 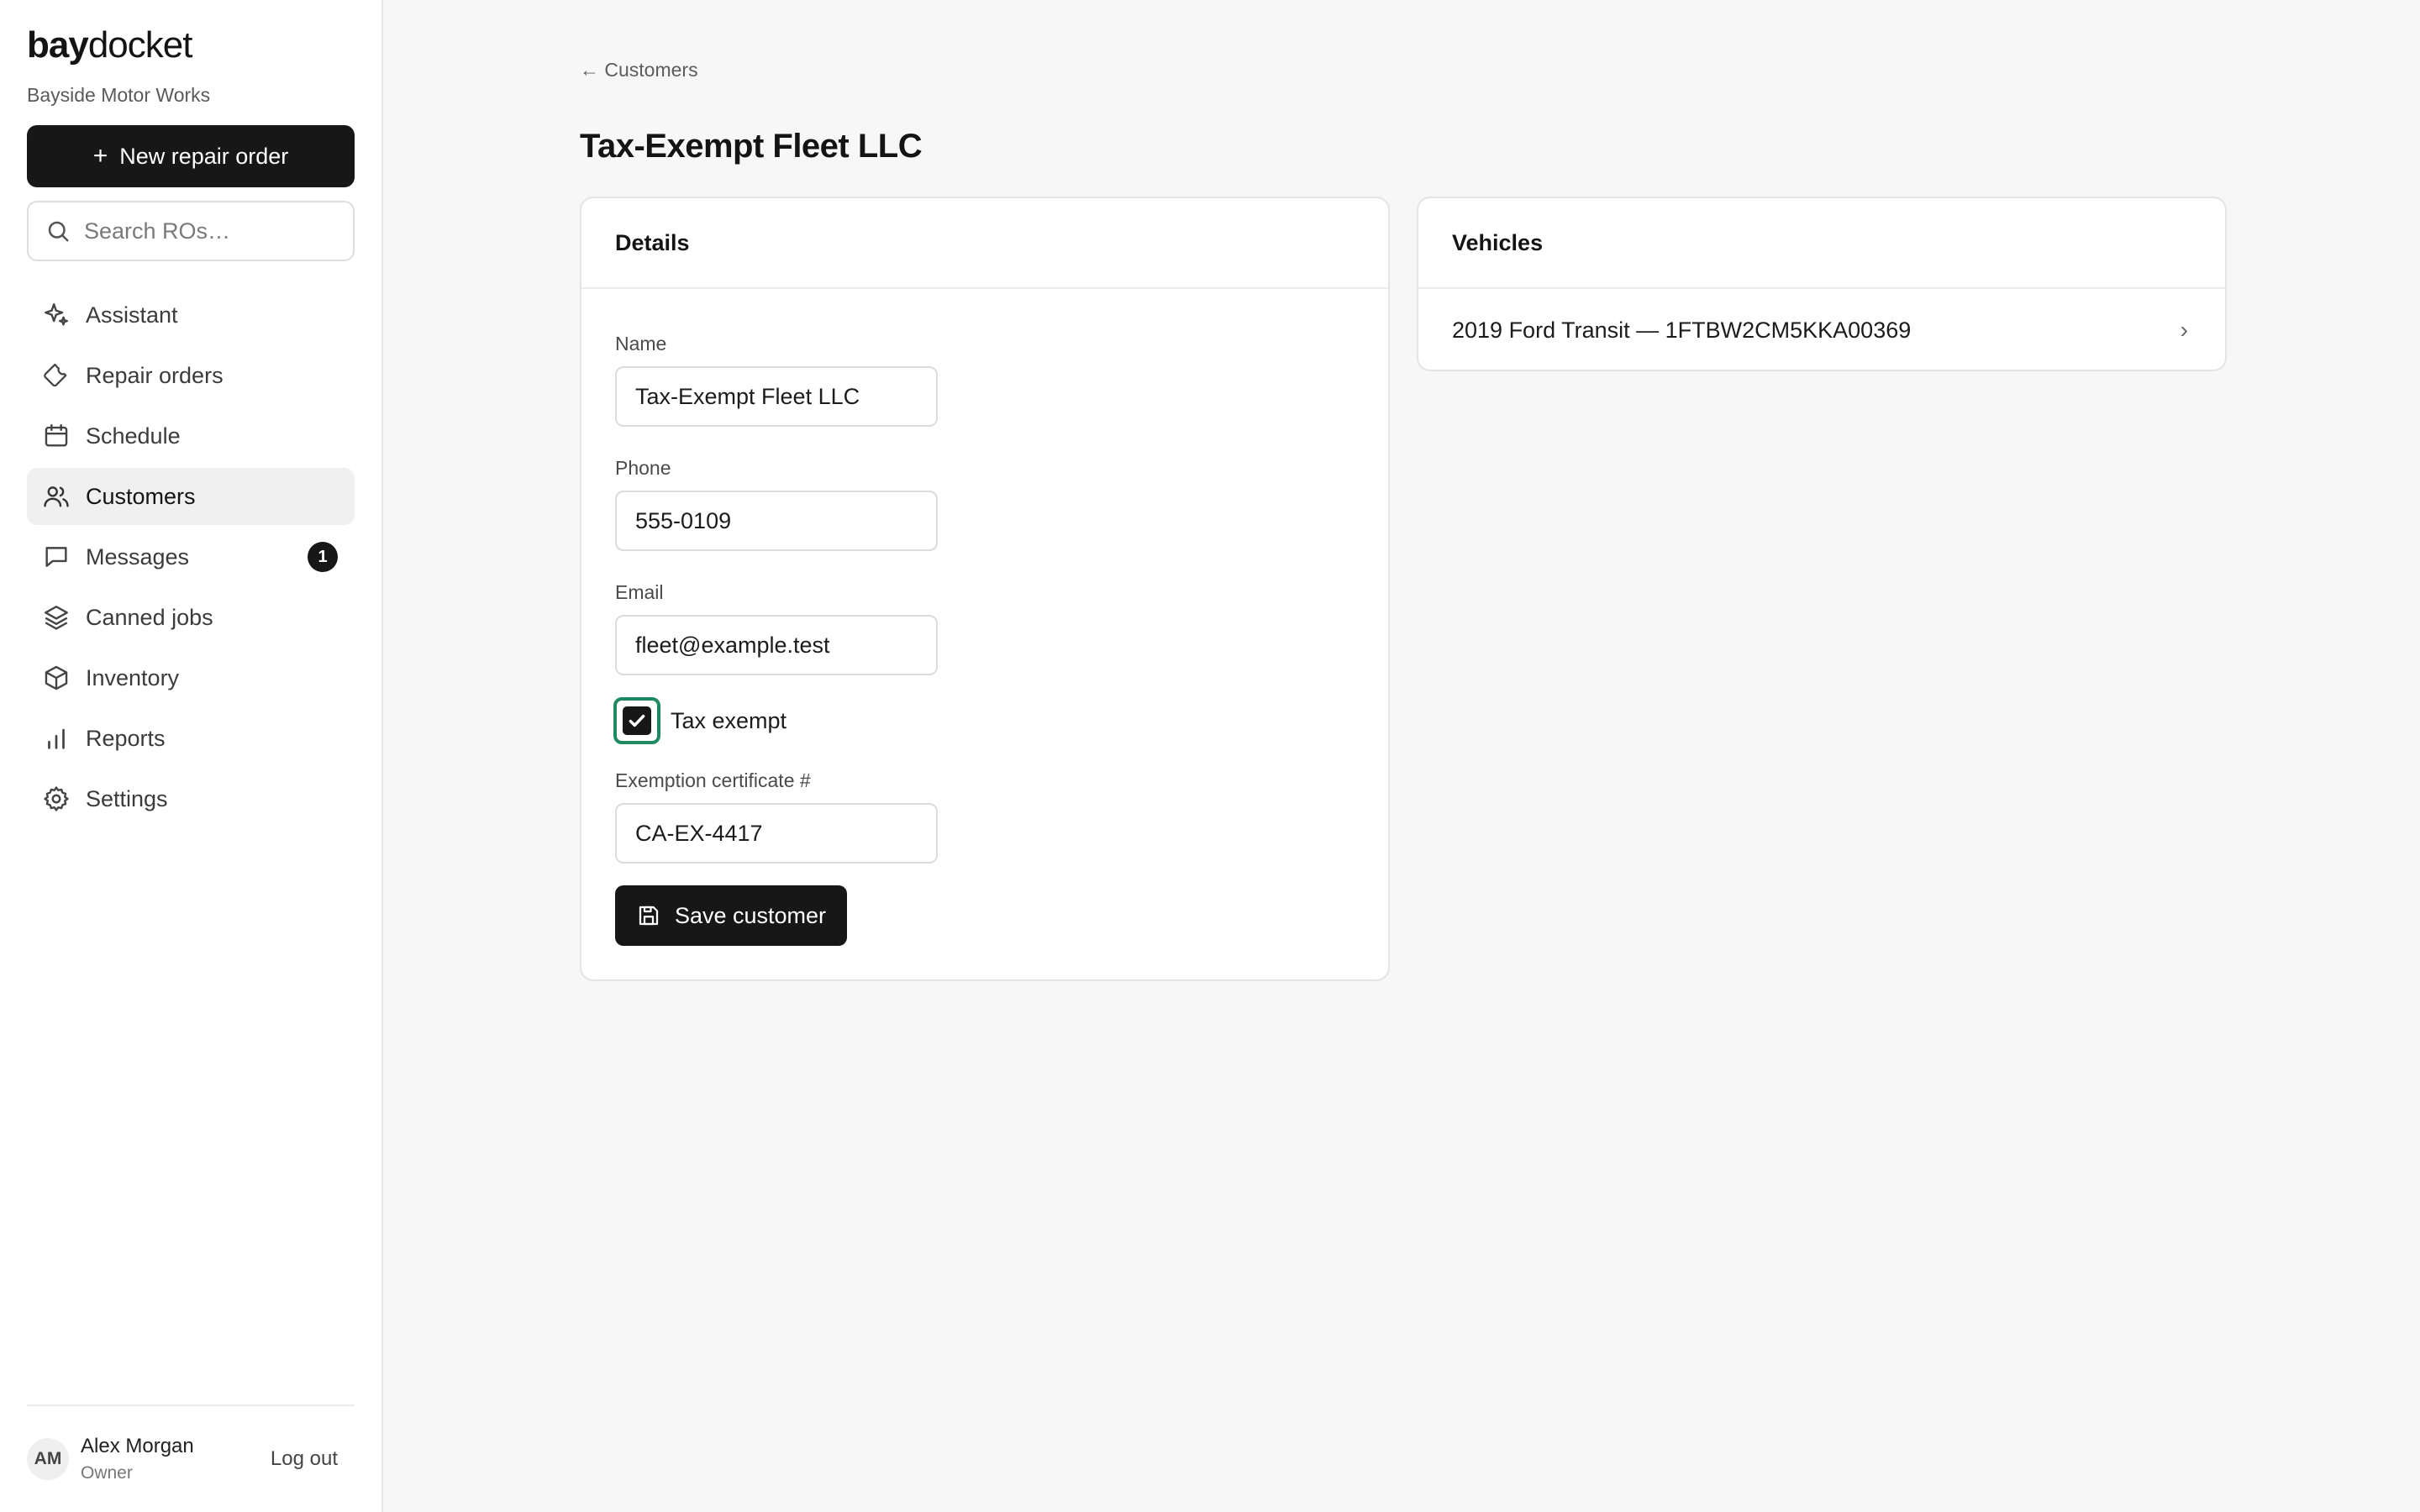 What do you see at coordinates (323, 557) in the screenshot?
I see `messages-count-badge: 1` at bounding box center [323, 557].